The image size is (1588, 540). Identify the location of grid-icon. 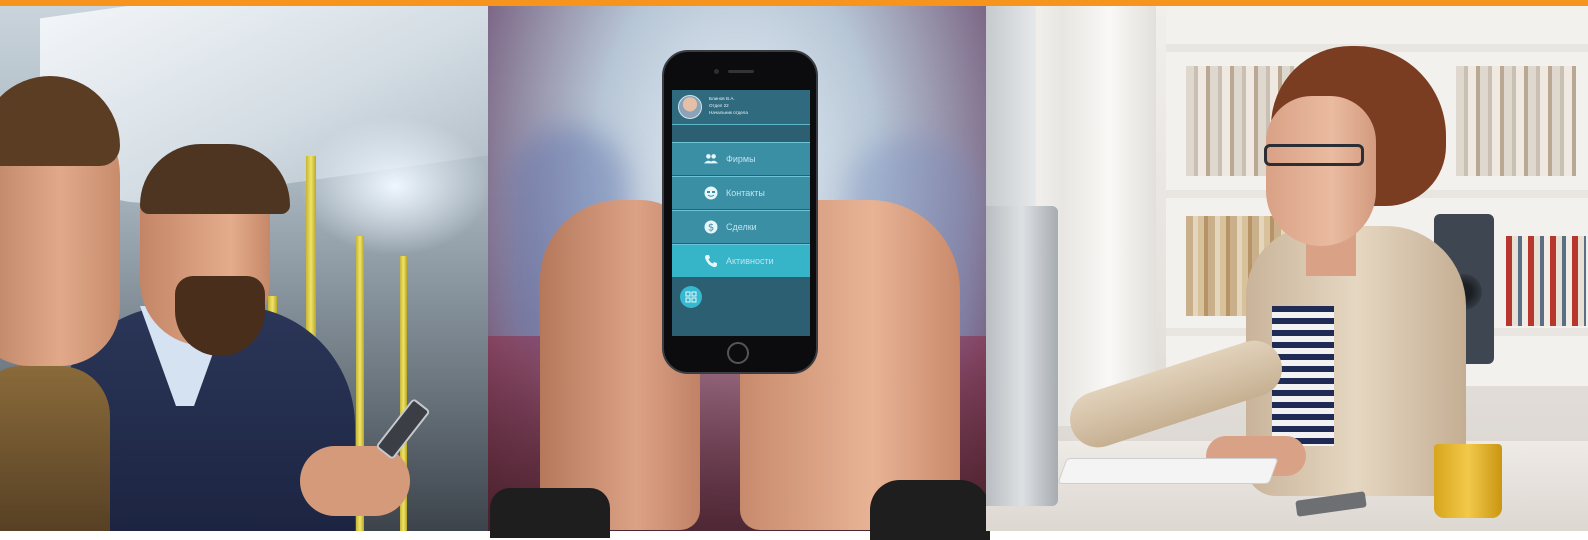
(691, 297).